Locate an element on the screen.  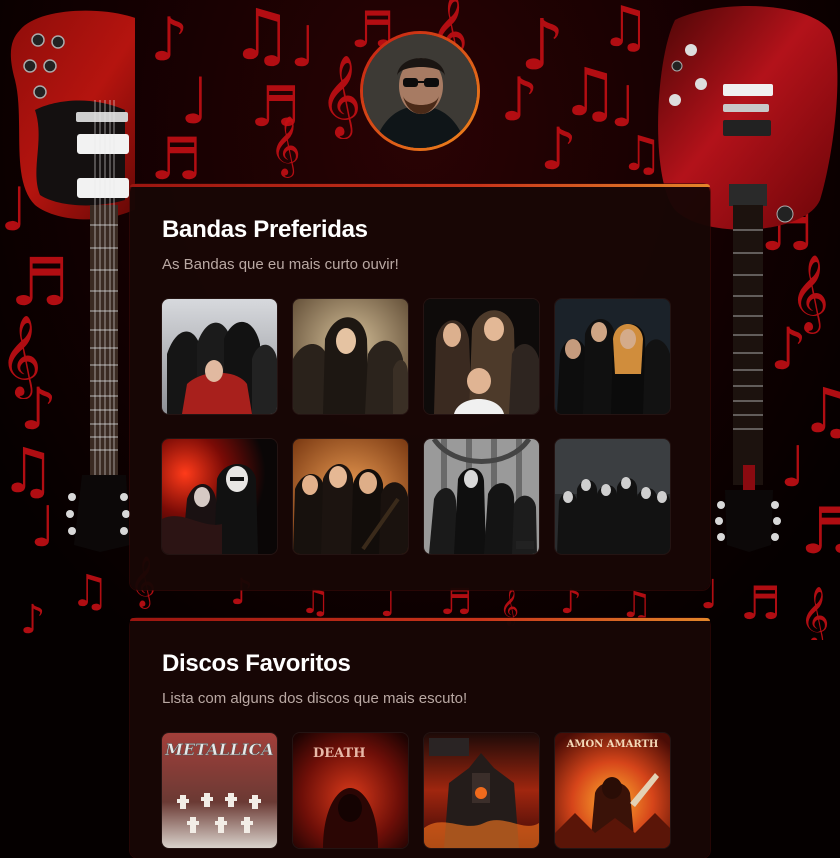
band-photo-7-icon is located at coordinates (481, 496).